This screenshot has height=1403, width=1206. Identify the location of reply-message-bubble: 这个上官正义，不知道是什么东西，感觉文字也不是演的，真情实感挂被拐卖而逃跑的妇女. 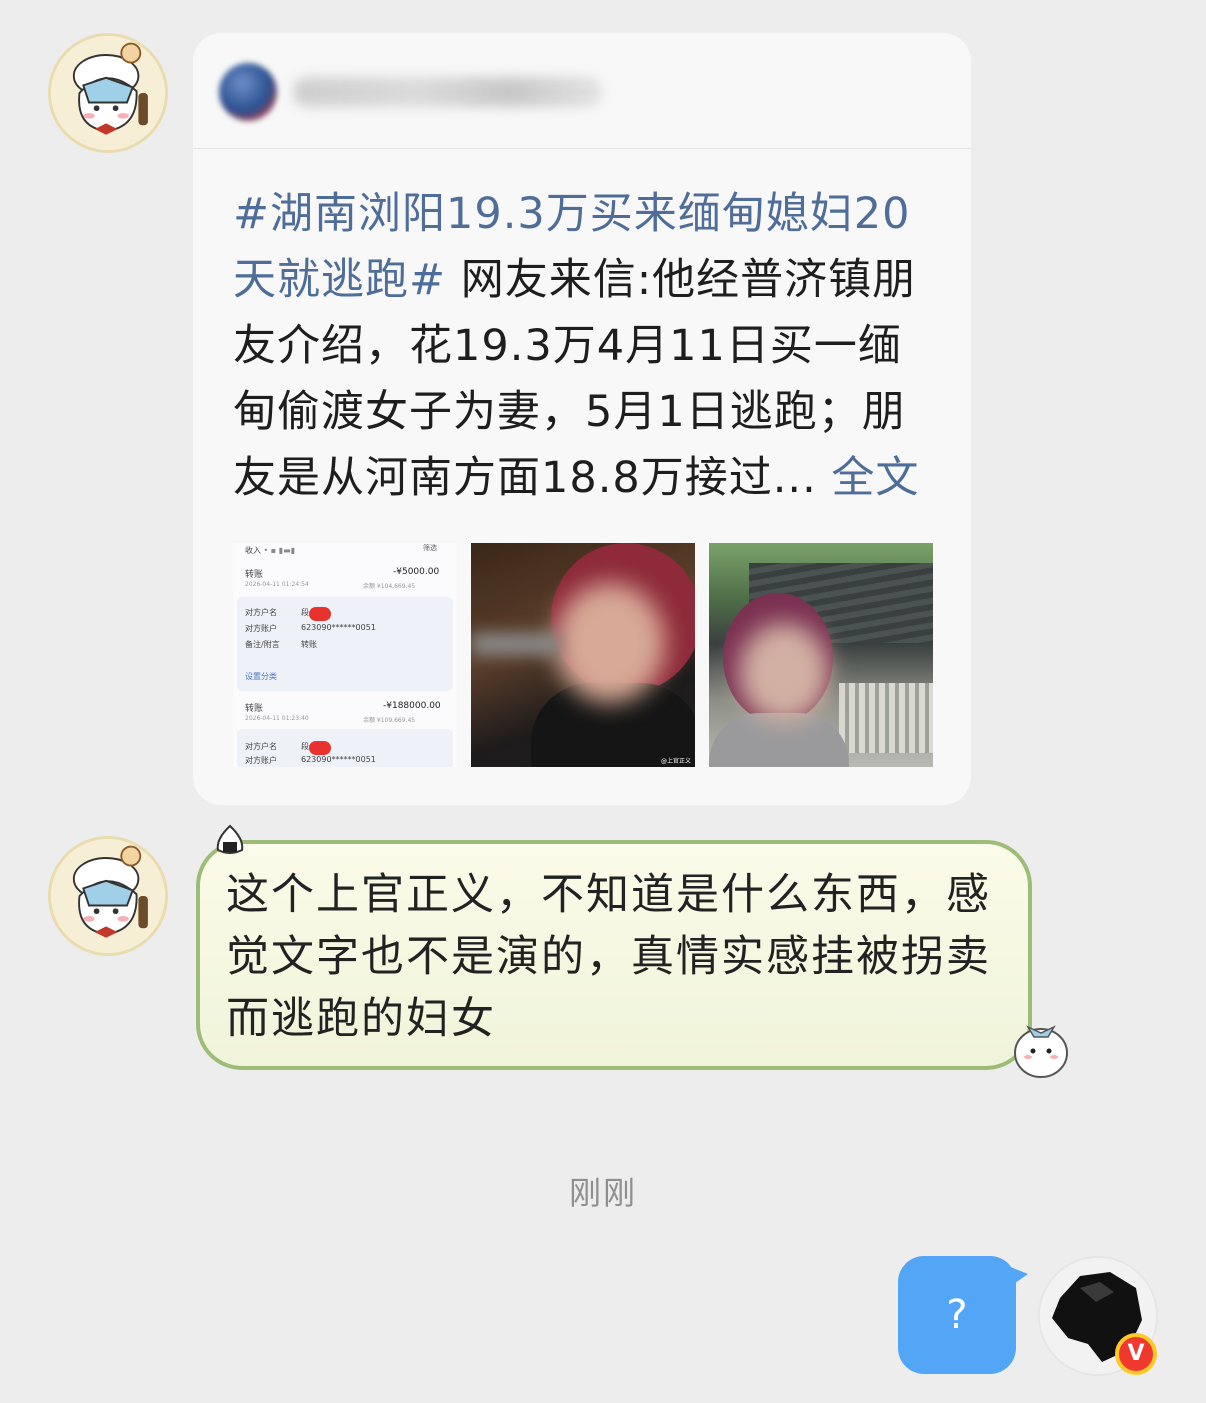
(614, 955).